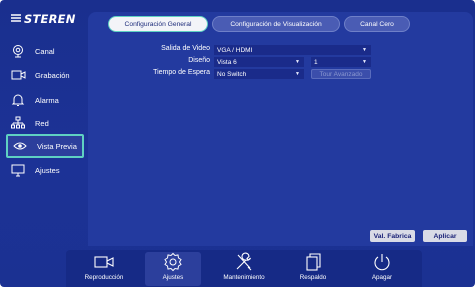 The image size is (475, 287). I want to click on video-output-label: Salida de Video, so click(185, 48).